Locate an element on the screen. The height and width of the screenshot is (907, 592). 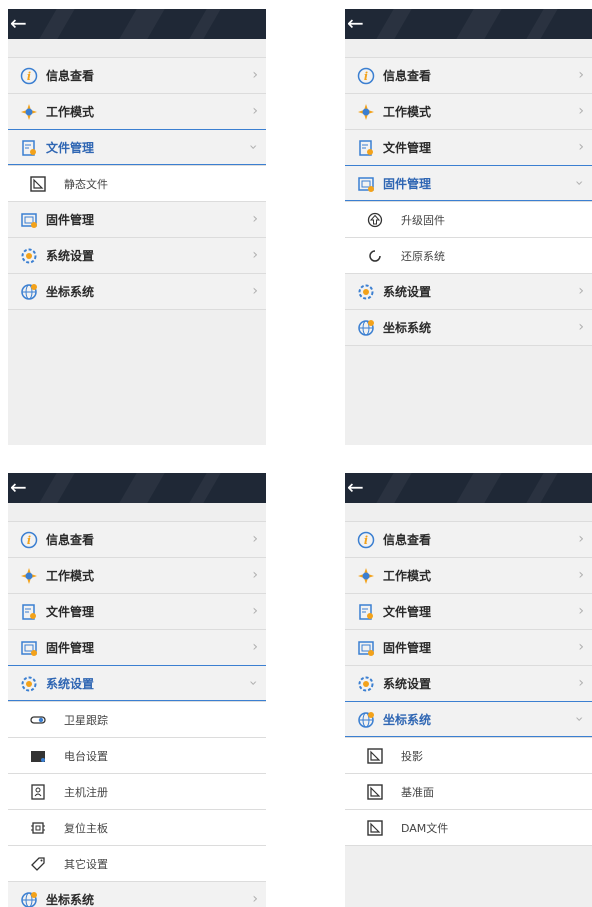
chevron-down-icon: › is located at coordinates (579, 719).